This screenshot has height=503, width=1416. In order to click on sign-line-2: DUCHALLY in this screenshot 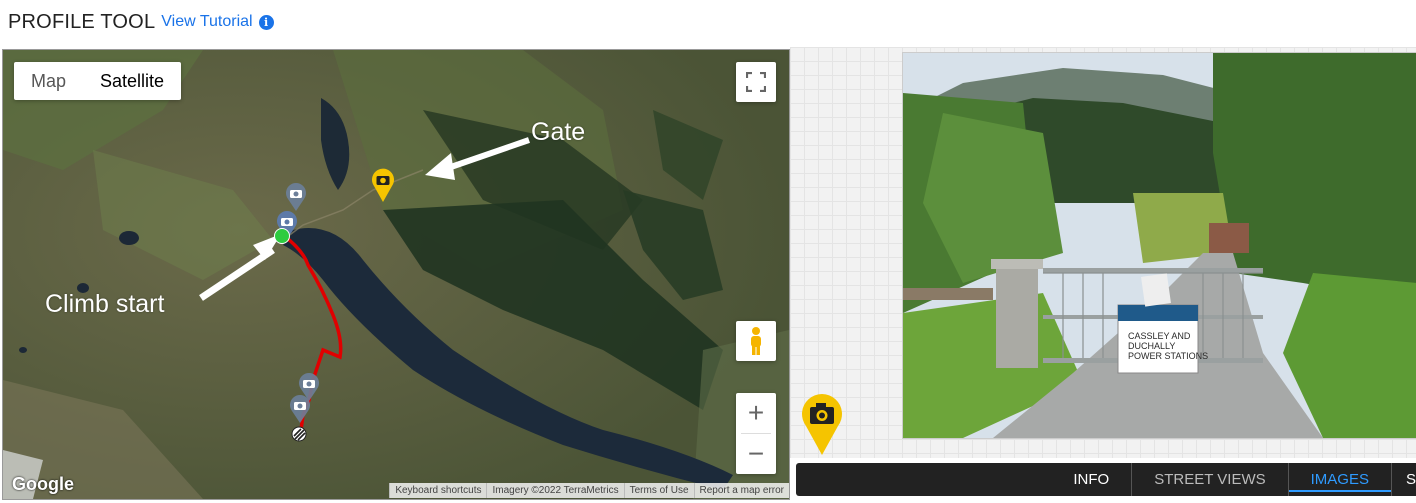, I will do `click(1151, 346)`.